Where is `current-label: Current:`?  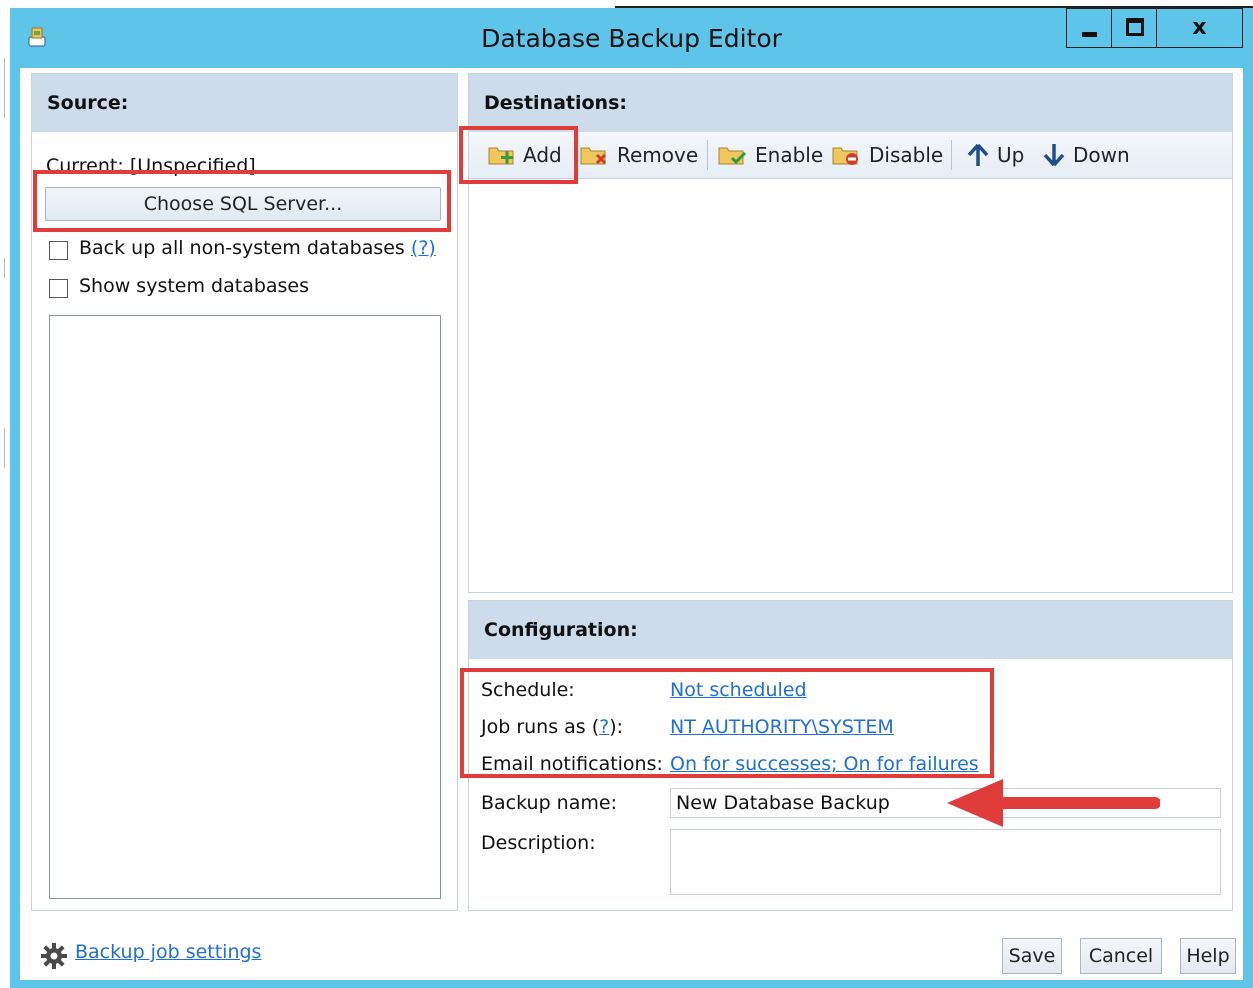 current-label: Current: is located at coordinates (85, 166).